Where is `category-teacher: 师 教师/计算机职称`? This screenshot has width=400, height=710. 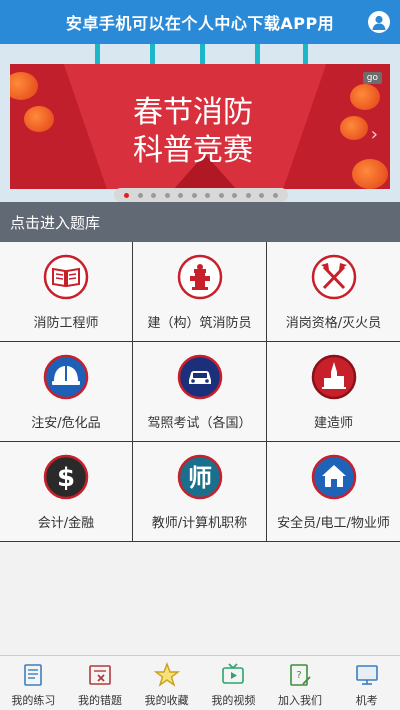
category-teacher: 师 教师/计算机职称 is located at coordinates (200, 492).